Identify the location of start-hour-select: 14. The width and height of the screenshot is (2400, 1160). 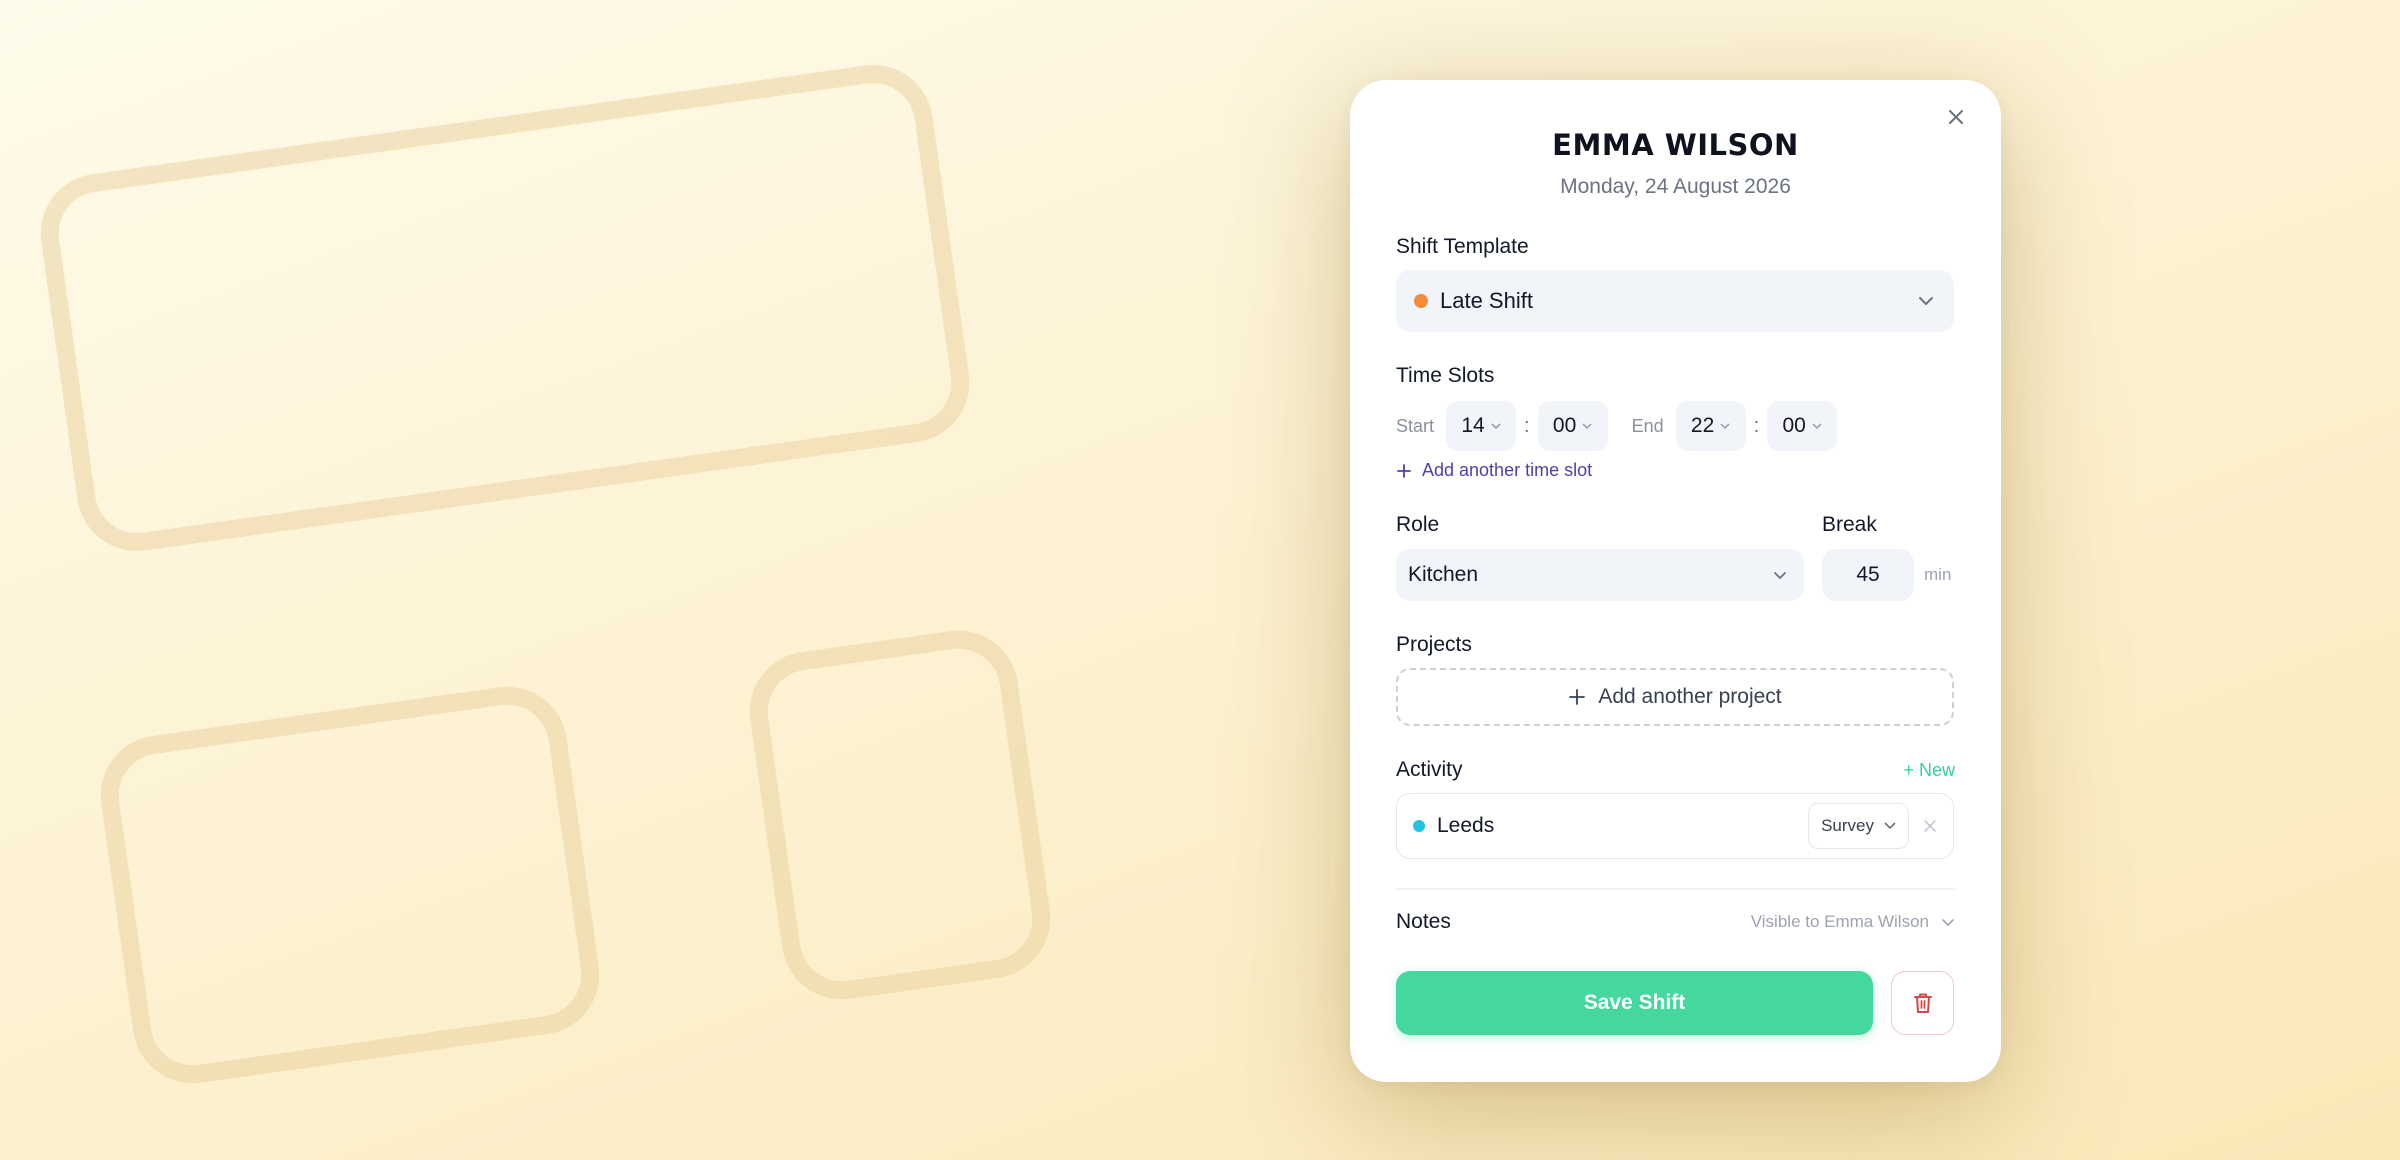
(1481, 426).